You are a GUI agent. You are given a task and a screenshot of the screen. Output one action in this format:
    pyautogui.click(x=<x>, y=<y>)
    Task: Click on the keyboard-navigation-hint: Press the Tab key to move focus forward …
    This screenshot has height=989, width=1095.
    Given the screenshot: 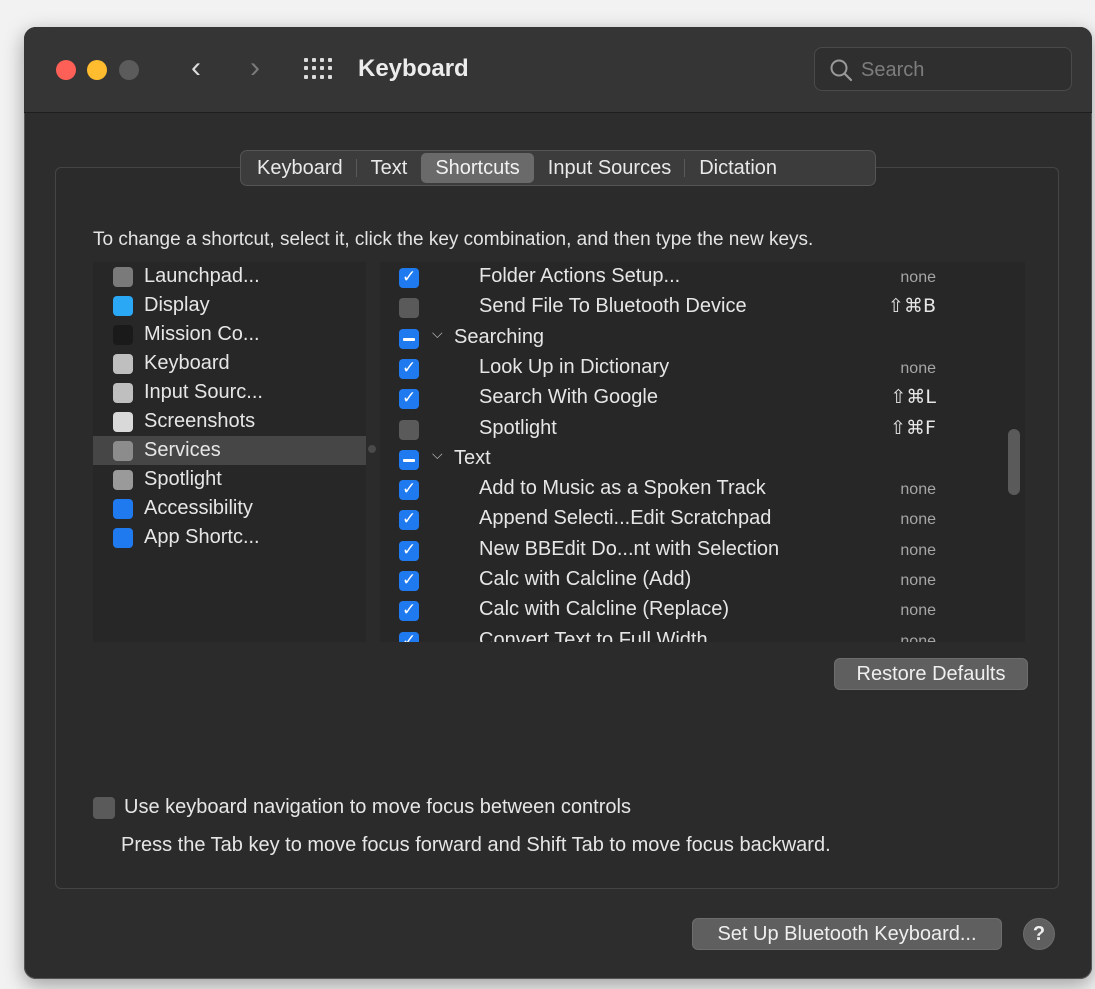 What is the action you would take?
    pyautogui.click(x=476, y=845)
    